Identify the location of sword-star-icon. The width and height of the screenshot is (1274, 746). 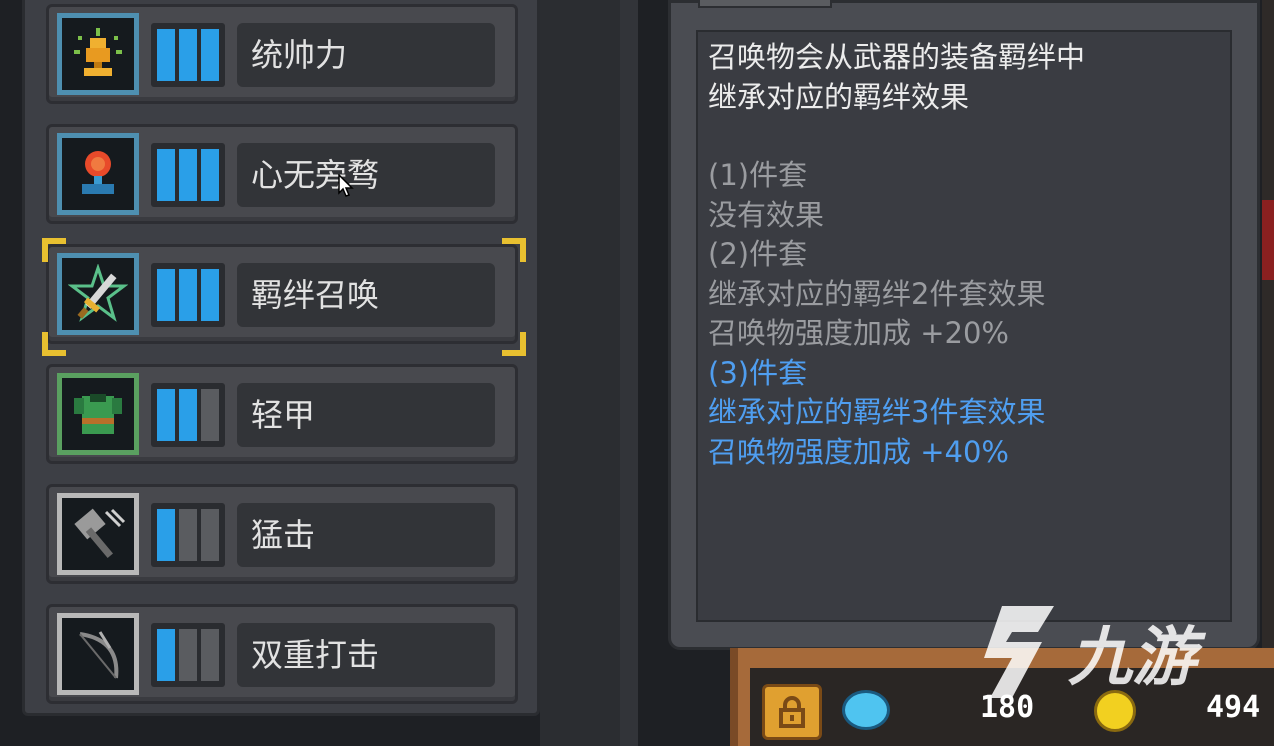
(98, 294).